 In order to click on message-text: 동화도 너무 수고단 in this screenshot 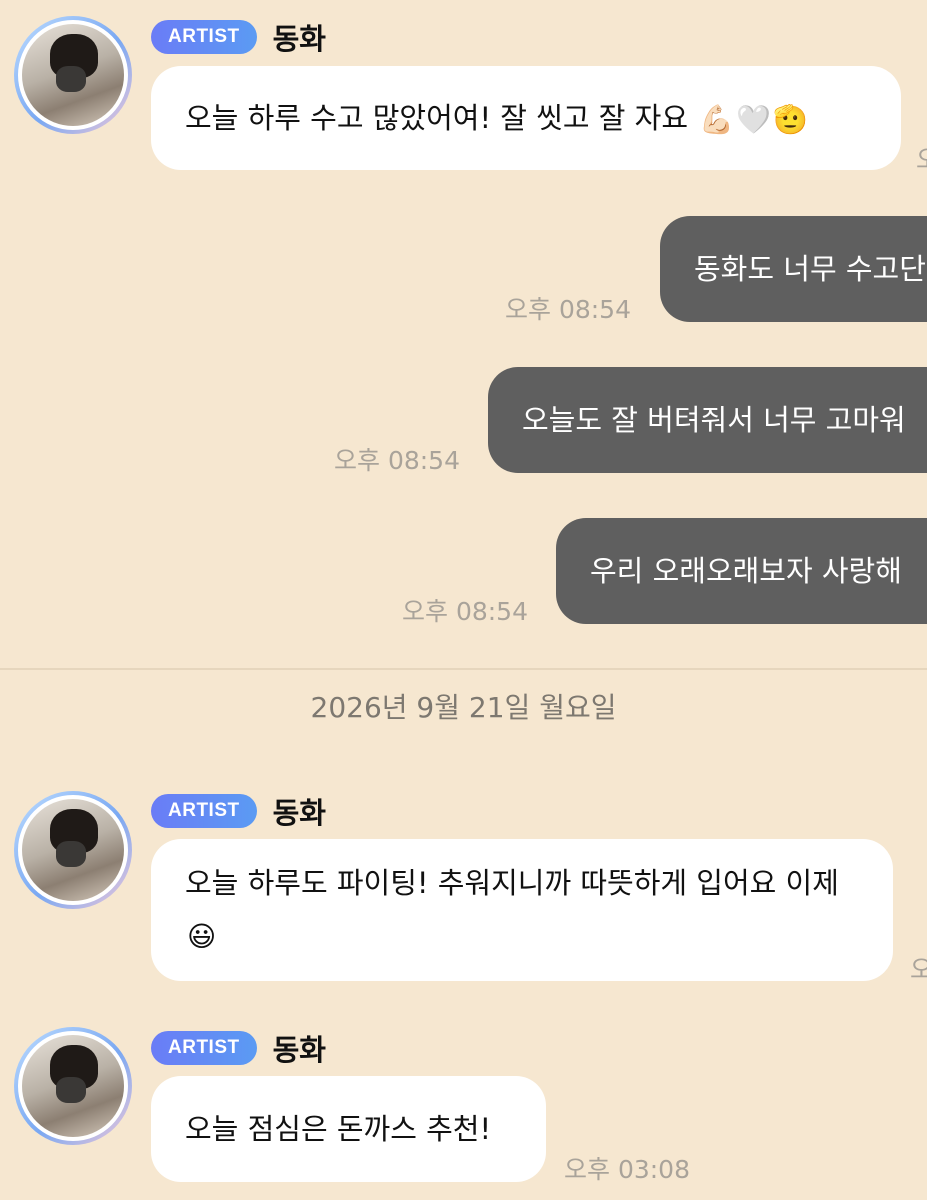, I will do `click(810, 269)`.